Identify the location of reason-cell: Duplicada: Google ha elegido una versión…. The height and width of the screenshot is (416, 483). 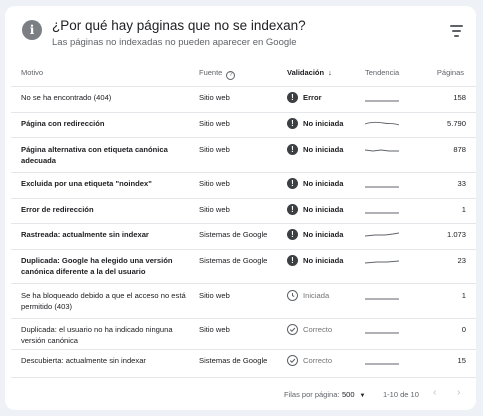
(97, 266).